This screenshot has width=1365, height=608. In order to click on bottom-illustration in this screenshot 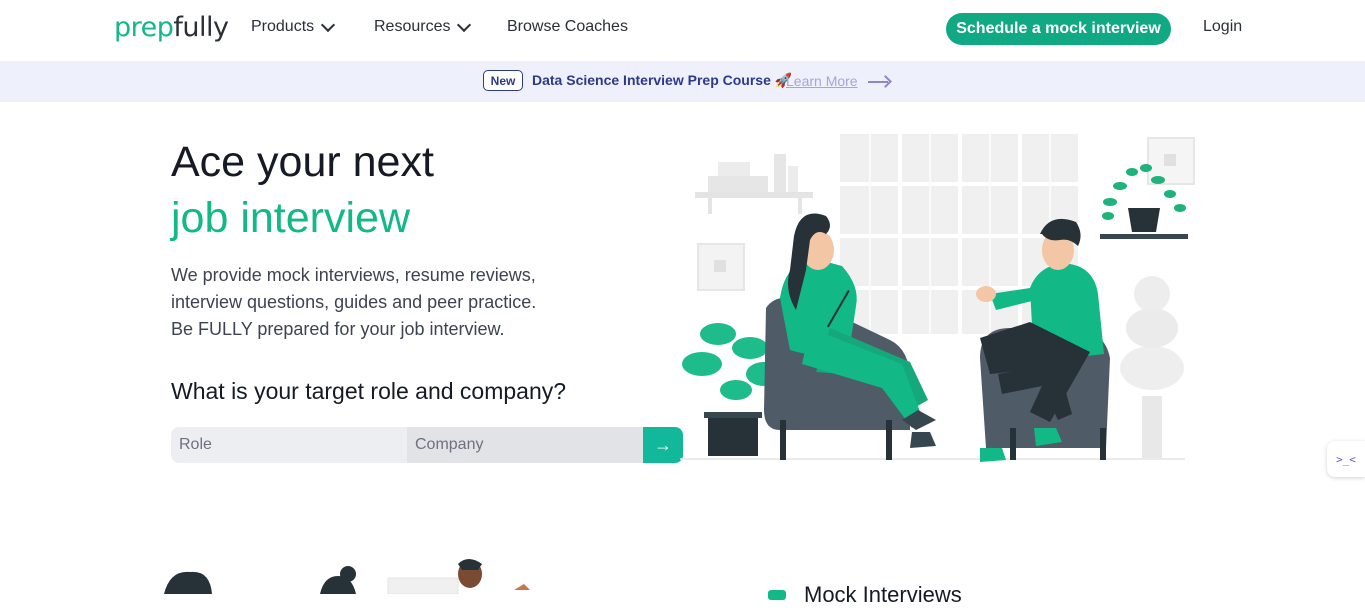, I will do `click(347, 576)`.